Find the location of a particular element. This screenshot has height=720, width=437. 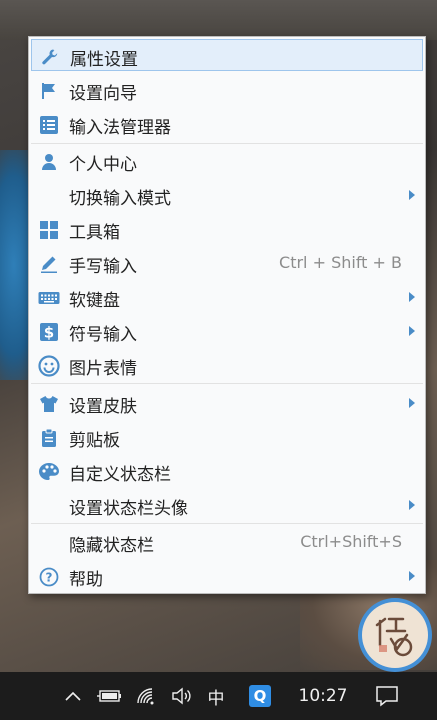

menu-item-label: 输入法管理器 is located at coordinates (120, 128).